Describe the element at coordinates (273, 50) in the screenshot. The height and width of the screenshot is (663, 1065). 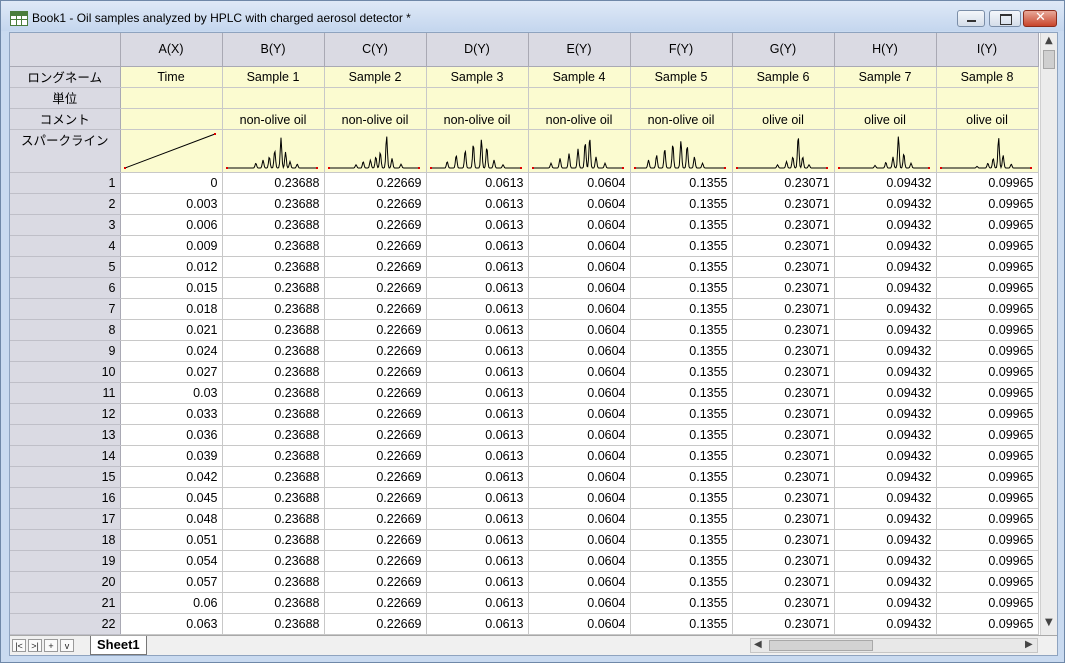
I see `column-header: B(Y)` at that location.